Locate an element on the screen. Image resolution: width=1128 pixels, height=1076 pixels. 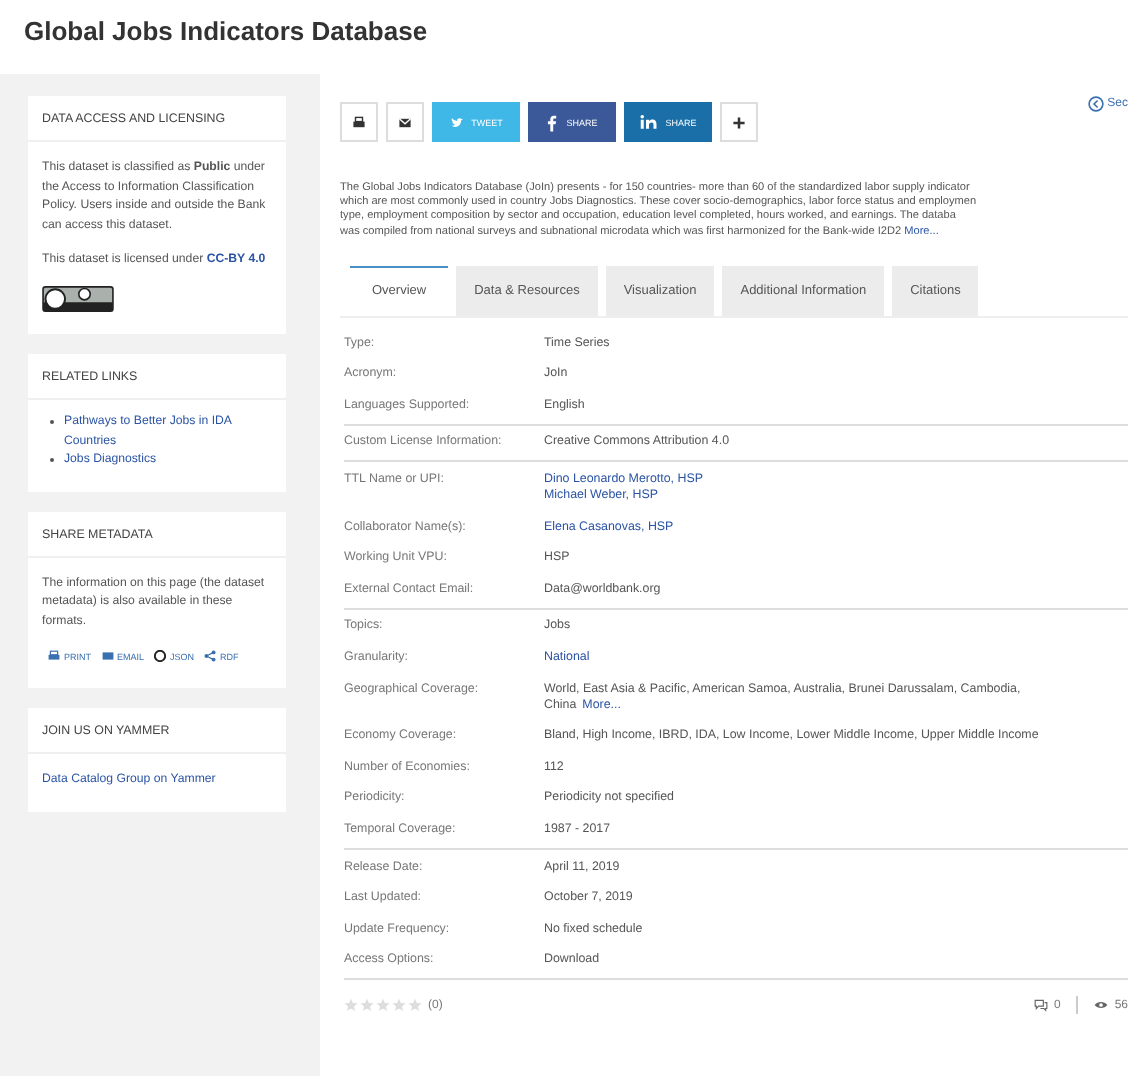
page-title: Global Jobs Indicators Database is located at coordinates (226, 32).